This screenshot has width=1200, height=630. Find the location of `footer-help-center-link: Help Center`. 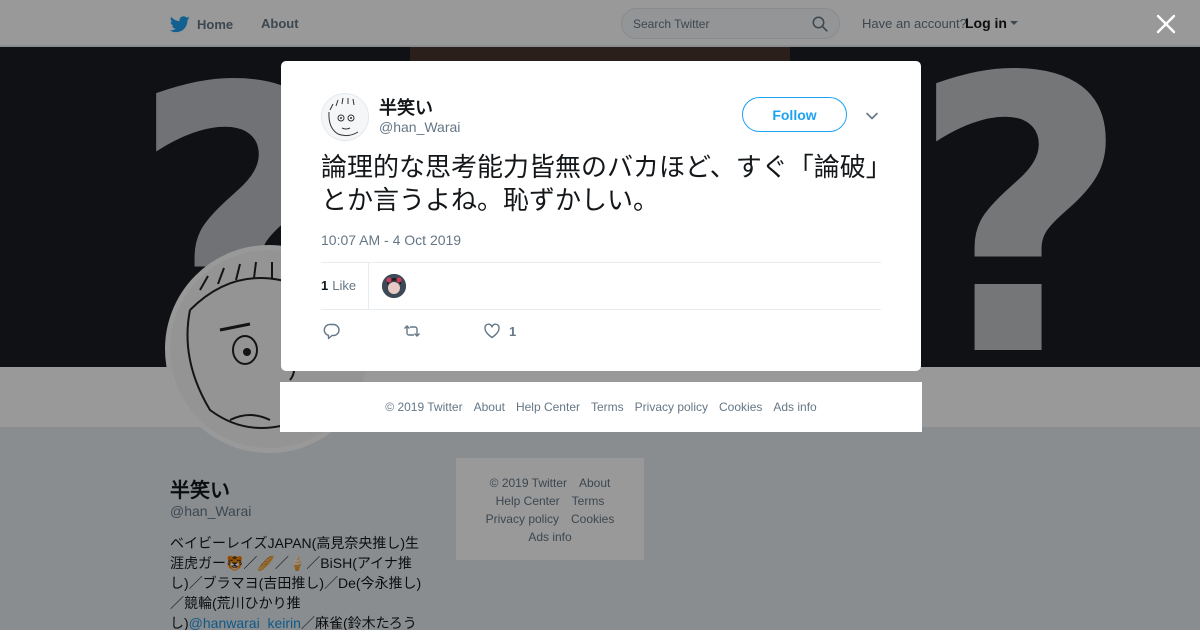

footer-help-center-link: Help Center is located at coordinates (548, 407).